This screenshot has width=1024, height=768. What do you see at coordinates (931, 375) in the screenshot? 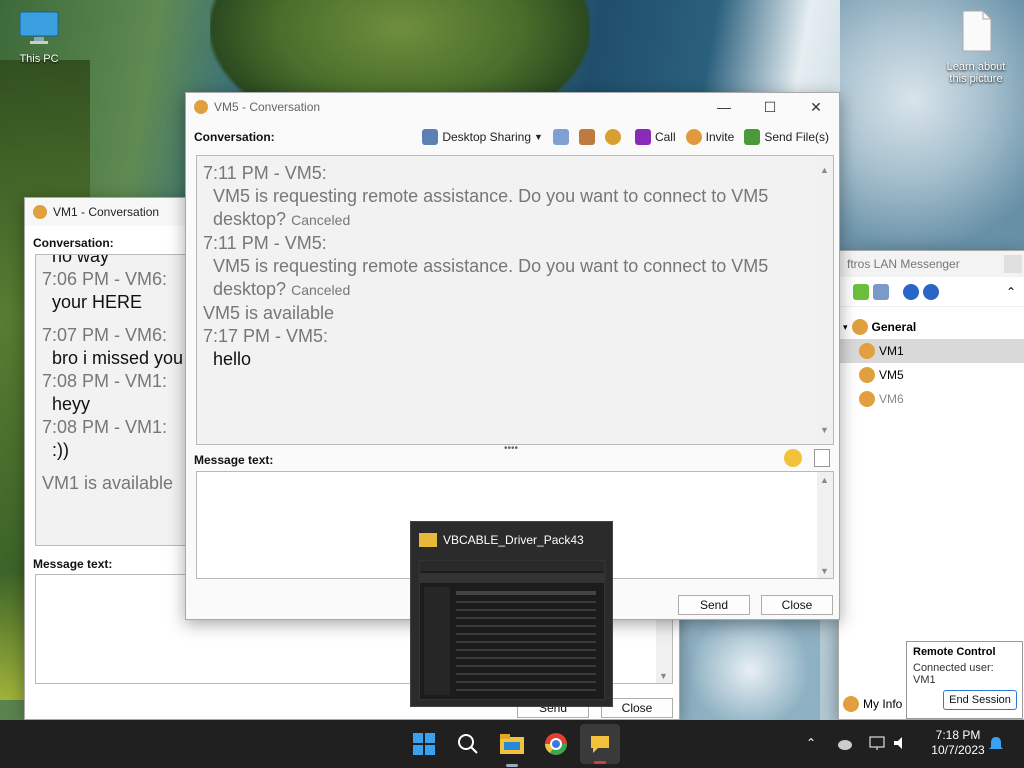
I see `contact-item-vm5: VM5` at bounding box center [931, 375].